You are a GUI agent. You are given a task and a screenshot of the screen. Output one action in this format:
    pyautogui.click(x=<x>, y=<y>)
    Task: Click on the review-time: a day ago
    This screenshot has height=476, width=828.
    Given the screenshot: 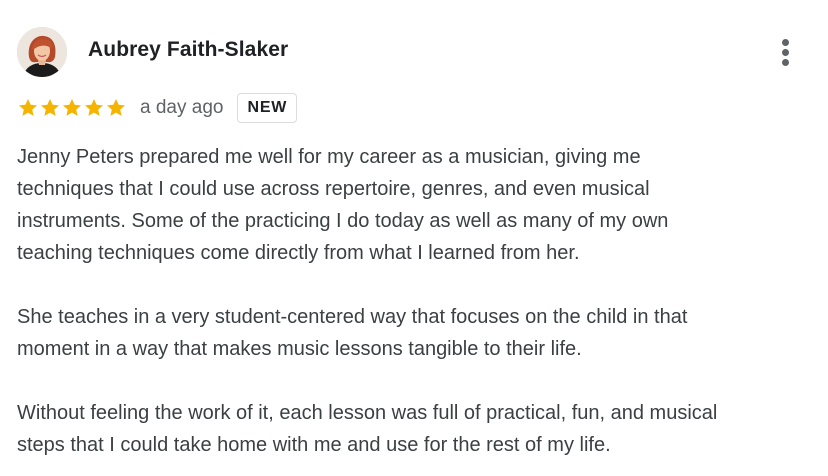 What is the action you would take?
    pyautogui.click(x=182, y=107)
    